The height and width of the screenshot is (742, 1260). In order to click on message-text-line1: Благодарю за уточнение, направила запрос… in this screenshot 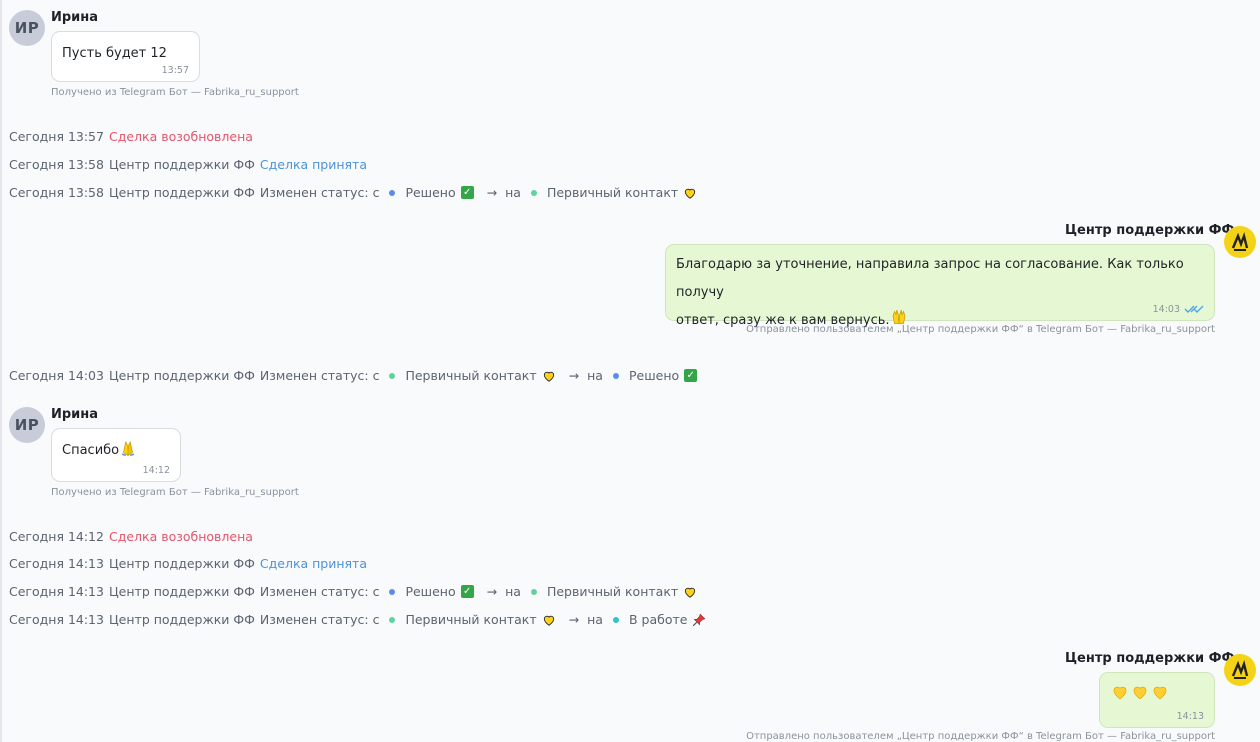, I will do `click(930, 278)`.